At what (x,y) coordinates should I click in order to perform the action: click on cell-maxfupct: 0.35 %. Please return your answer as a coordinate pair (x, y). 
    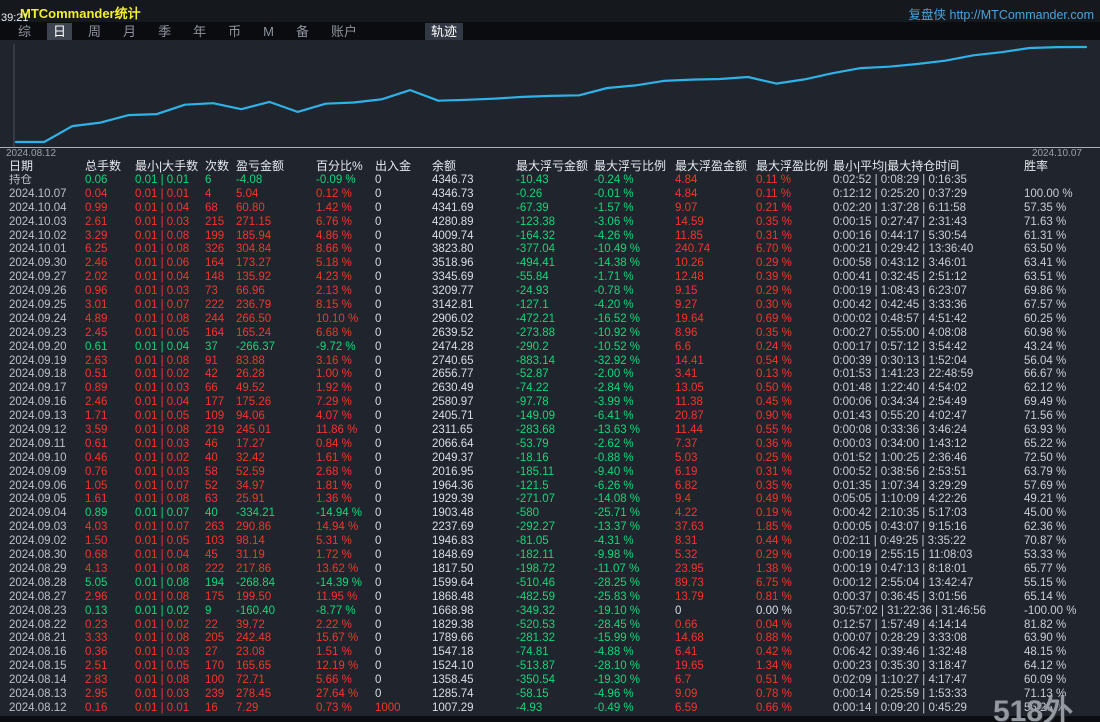
    Looking at the image, I should click on (774, 485).